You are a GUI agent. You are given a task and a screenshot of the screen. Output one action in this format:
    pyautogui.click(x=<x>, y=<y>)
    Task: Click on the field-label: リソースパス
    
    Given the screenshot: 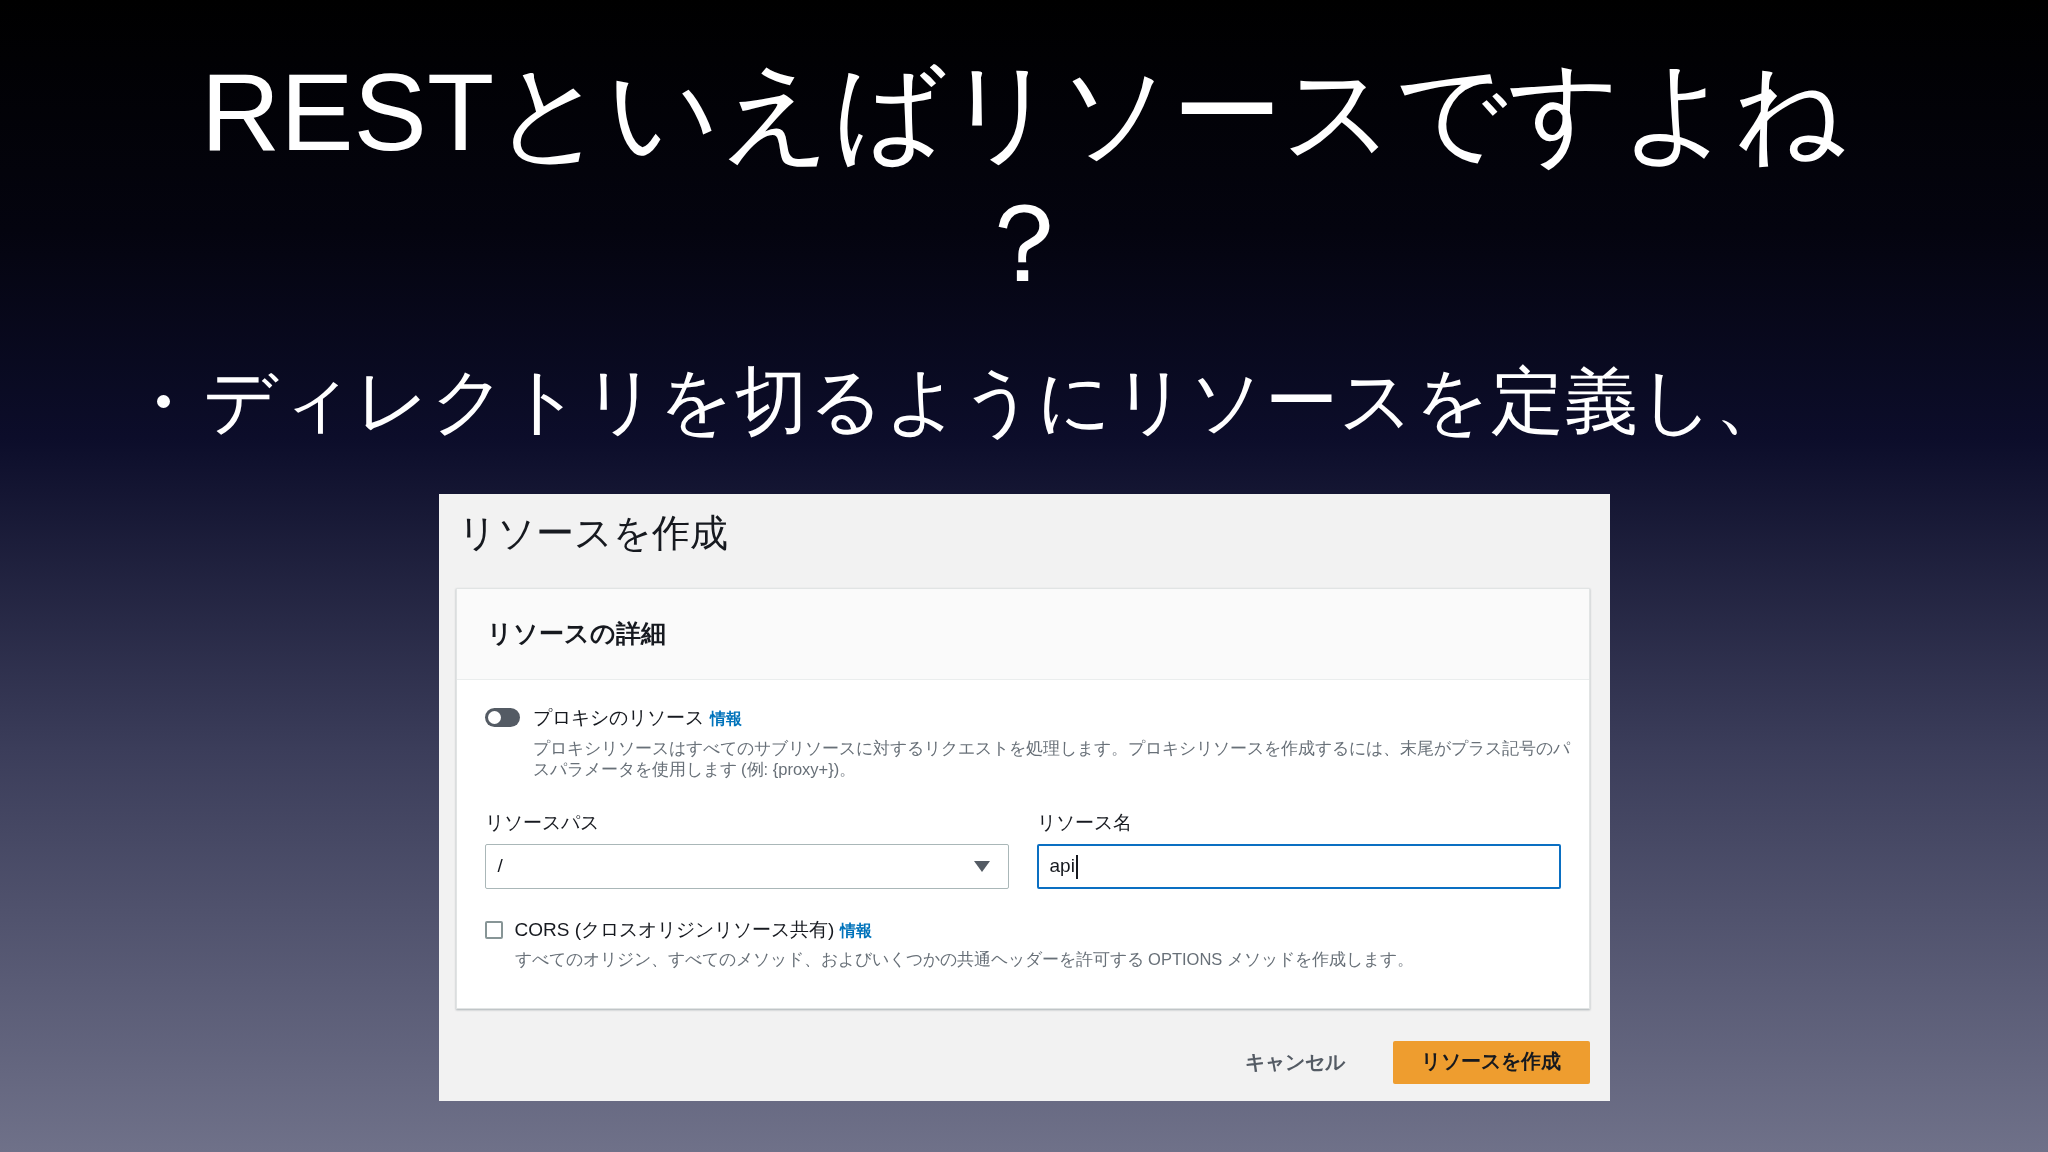 What is the action you would take?
    pyautogui.click(x=542, y=823)
    